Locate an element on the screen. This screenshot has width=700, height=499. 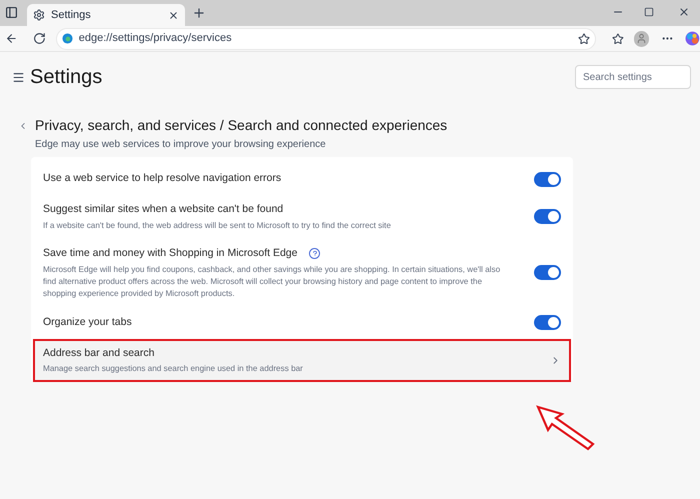
favorite-icon is located at coordinates (584, 38).